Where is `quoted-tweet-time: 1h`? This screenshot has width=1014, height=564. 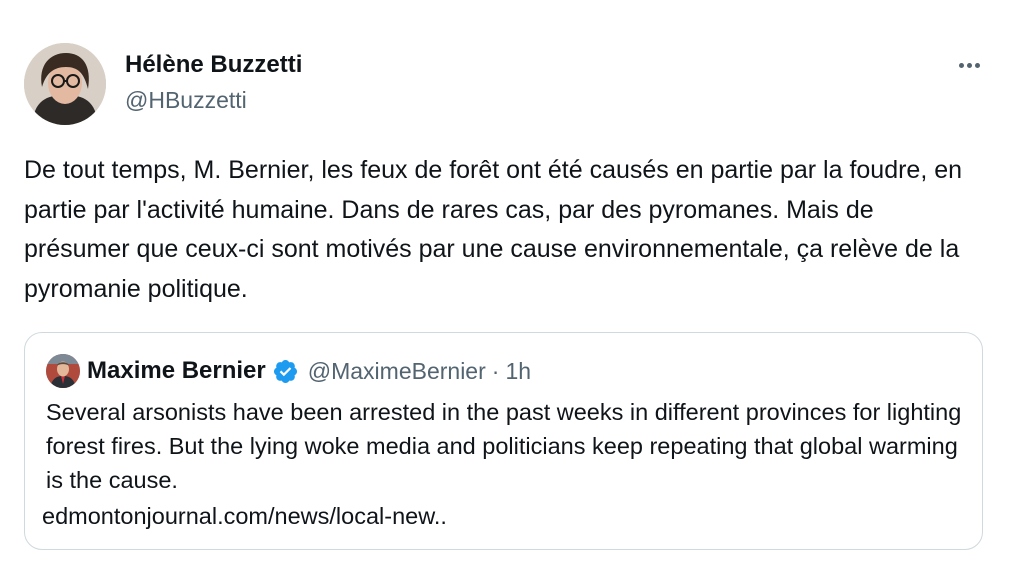 quoted-tweet-time: 1h is located at coordinates (518, 371).